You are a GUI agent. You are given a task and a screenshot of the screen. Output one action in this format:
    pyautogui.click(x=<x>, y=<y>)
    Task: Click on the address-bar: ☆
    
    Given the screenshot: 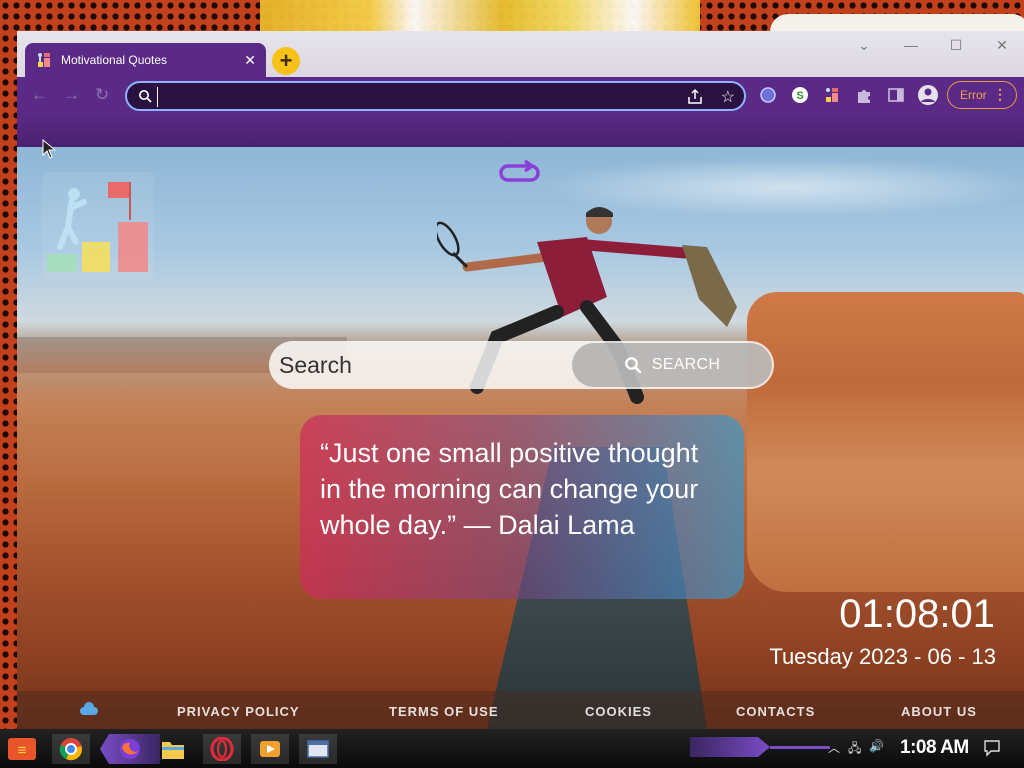 What is the action you would take?
    pyautogui.click(x=435, y=96)
    